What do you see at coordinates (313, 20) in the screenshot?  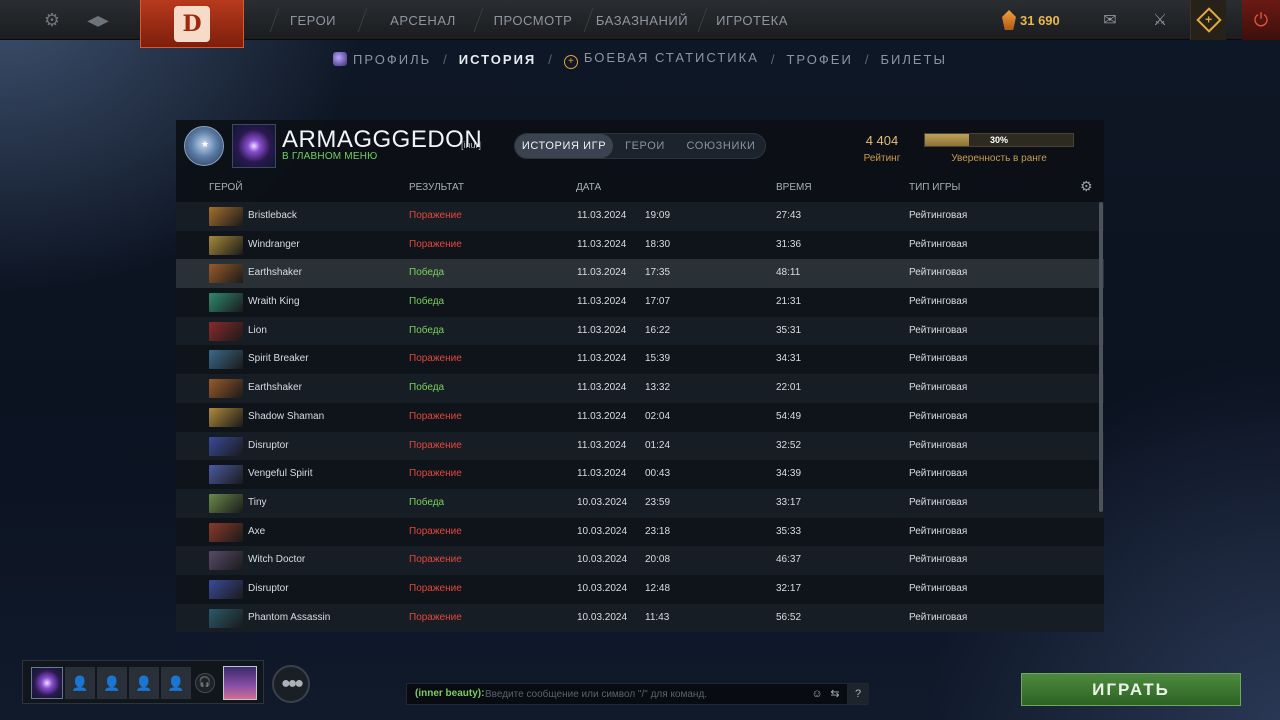 I see `nav-heroes: ГЕРОИ` at bounding box center [313, 20].